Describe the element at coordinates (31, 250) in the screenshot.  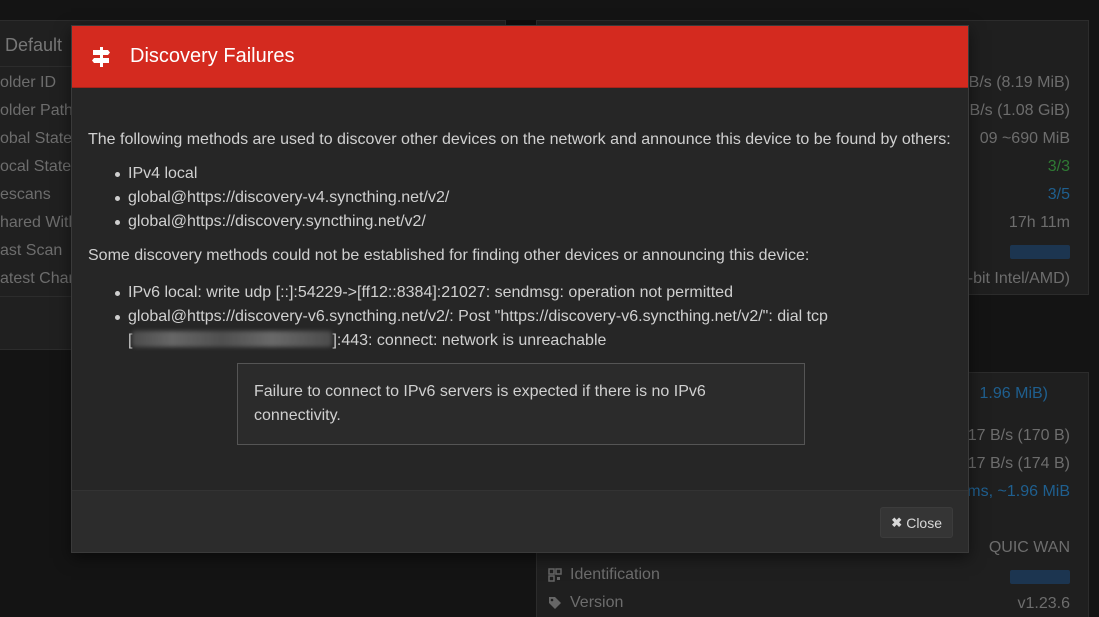
I see `folder-row-label: ast Scan` at that location.